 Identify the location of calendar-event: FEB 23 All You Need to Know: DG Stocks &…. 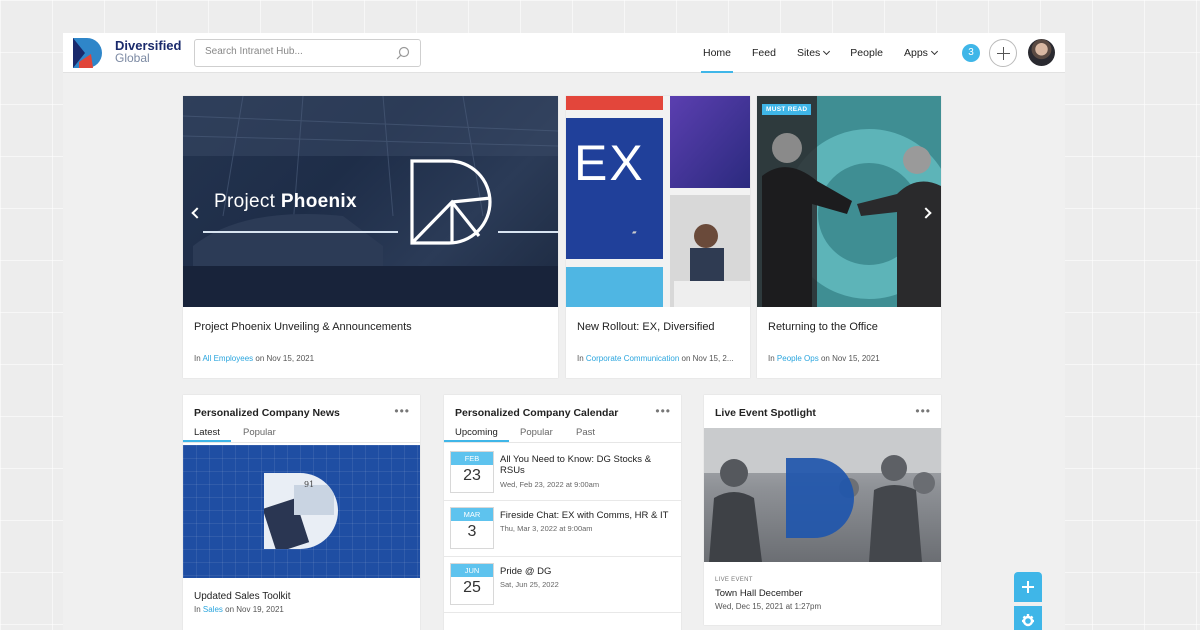
(562, 473).